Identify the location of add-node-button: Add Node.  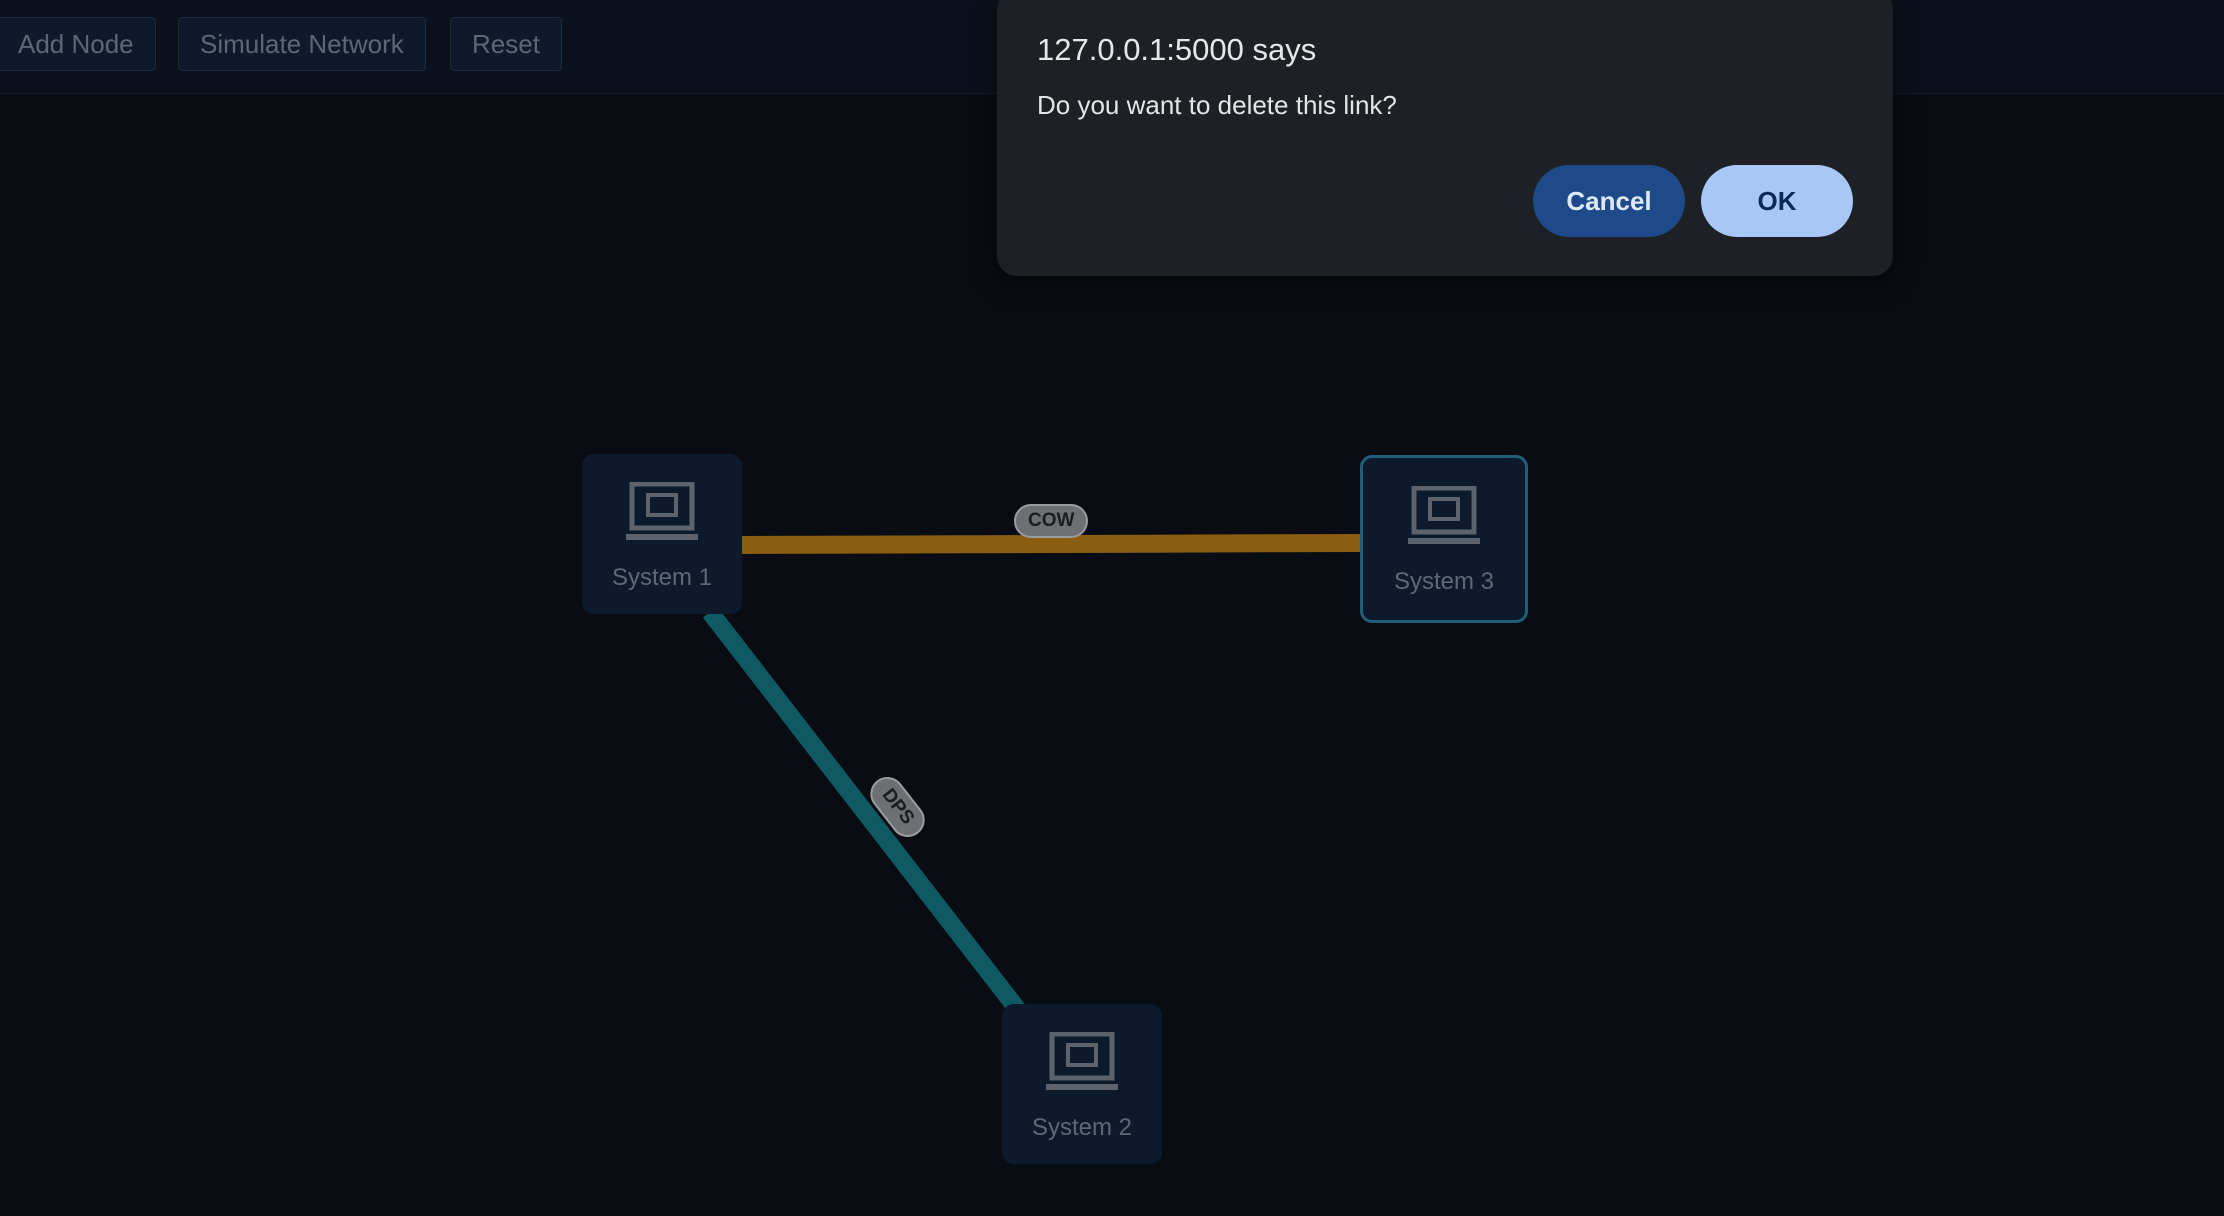
(78, 44).